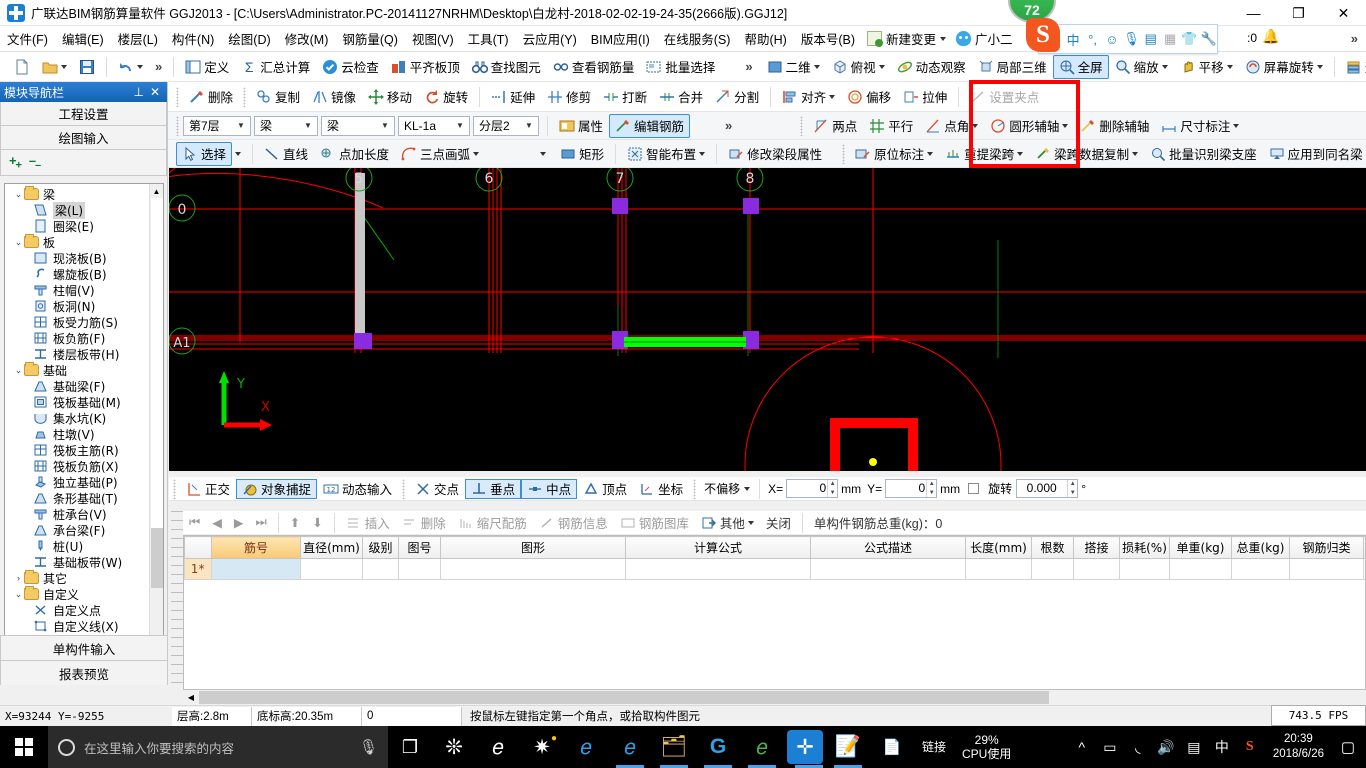  What do you see at coordinates (931, 488) in the screenshot?
I see `y-spinner: ▲ ▼` at bounding box center [931, 488].